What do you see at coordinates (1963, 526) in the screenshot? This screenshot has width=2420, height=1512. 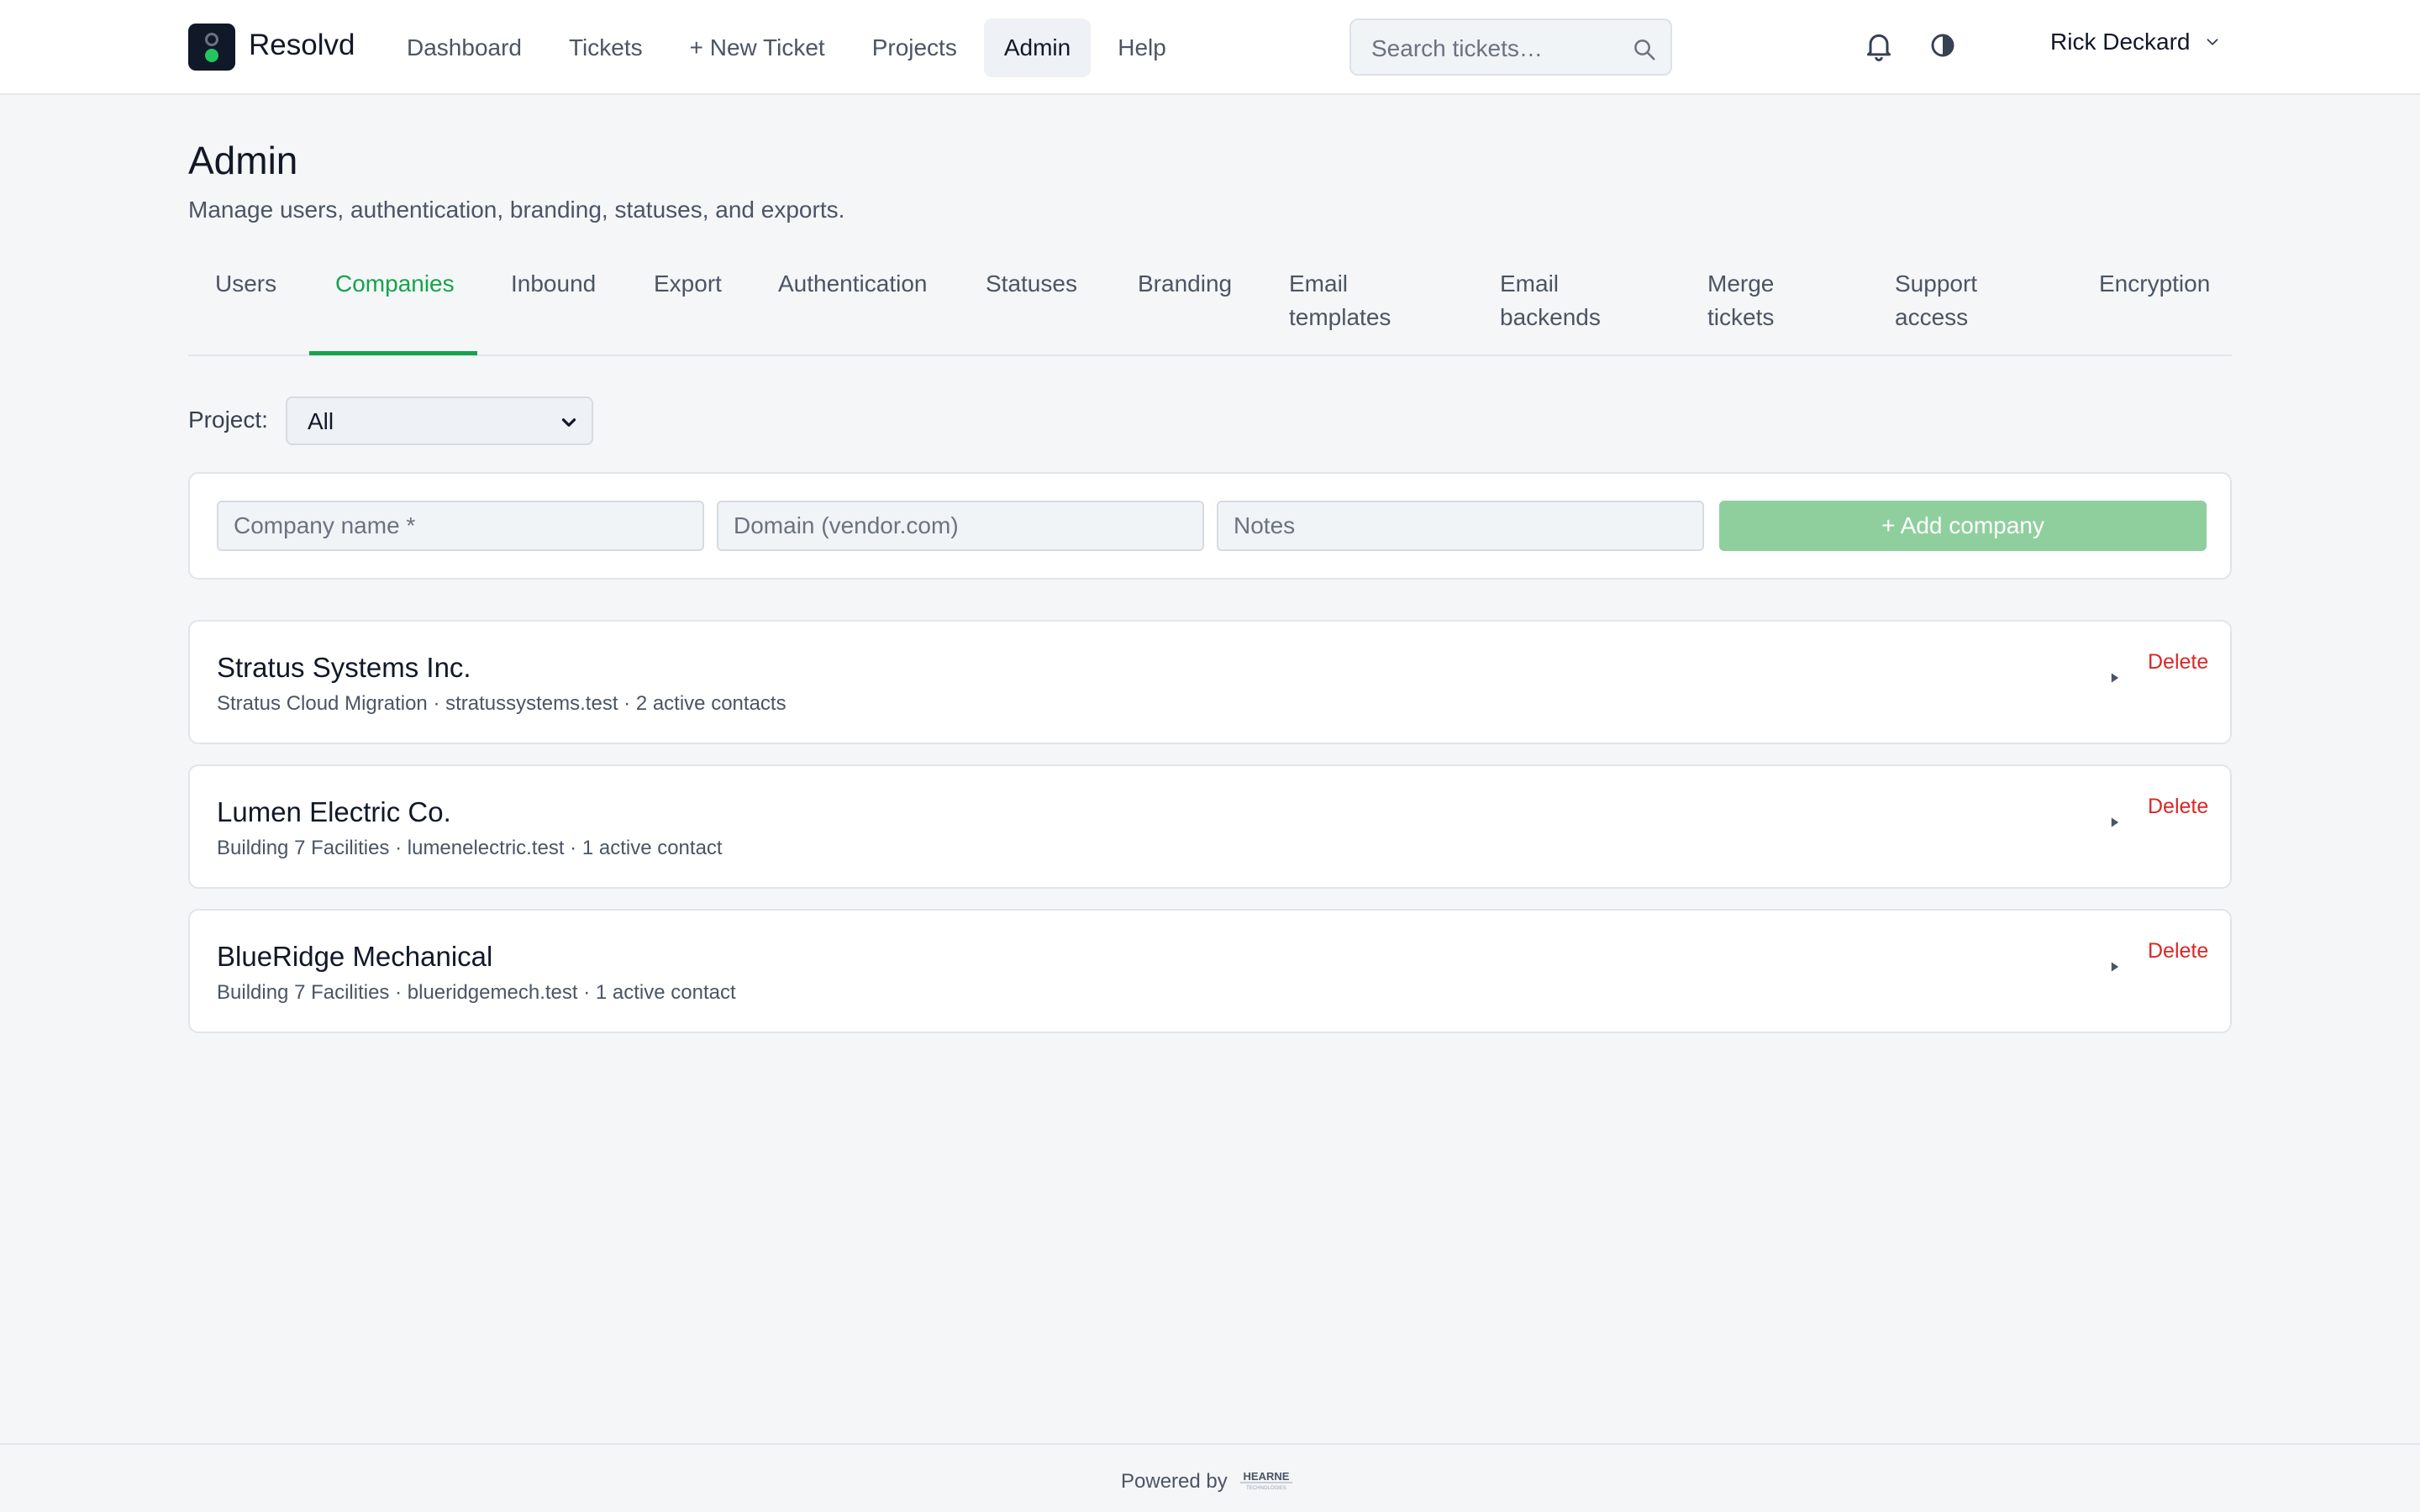 I see `add-company-button: + Add company` at bounding box center [1963, 526].